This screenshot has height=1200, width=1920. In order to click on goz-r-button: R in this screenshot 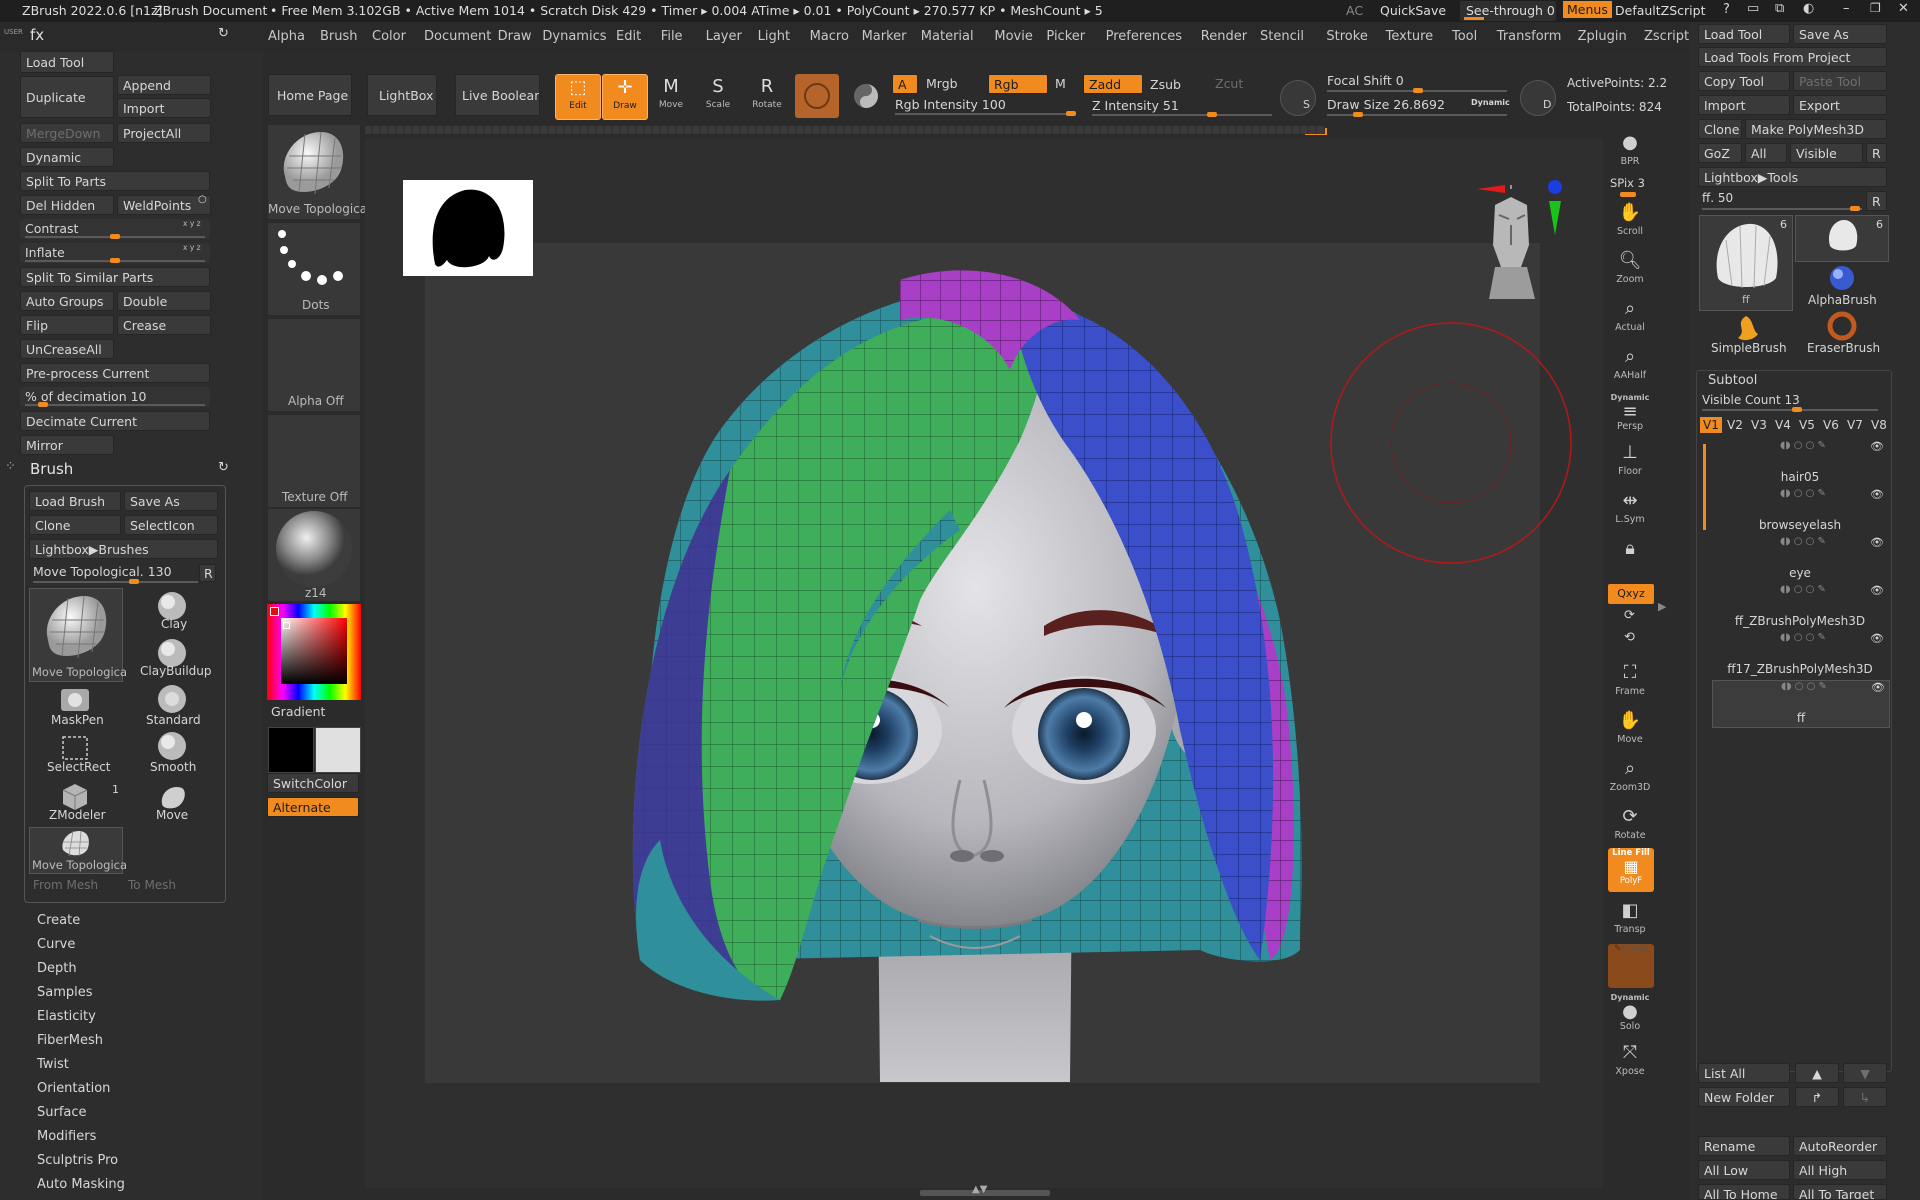, I will do `click(1876, 153)`.